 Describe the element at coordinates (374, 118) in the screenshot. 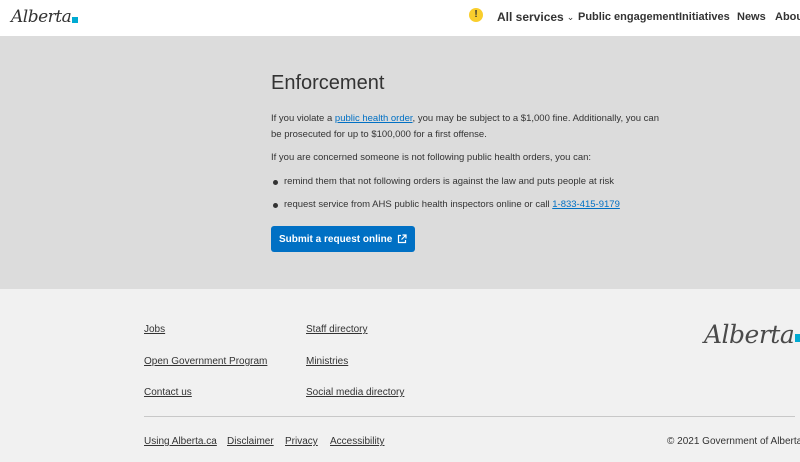

I see `public-health-order-link: public health order` at that location.